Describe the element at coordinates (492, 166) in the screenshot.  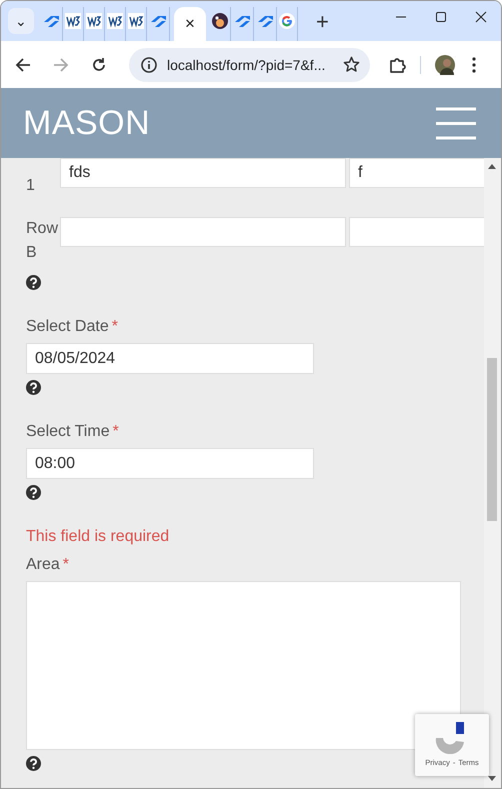
I see `scroll-up-icon` at that location.